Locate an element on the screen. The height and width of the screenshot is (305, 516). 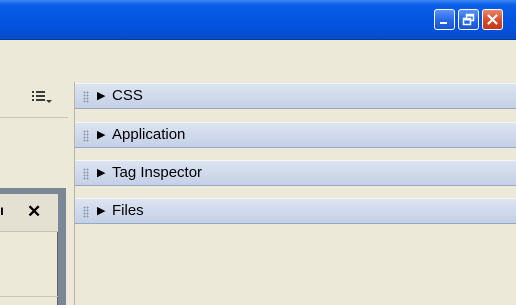
panel-header-application: ▶ Application is located at coordinates (295, 135).